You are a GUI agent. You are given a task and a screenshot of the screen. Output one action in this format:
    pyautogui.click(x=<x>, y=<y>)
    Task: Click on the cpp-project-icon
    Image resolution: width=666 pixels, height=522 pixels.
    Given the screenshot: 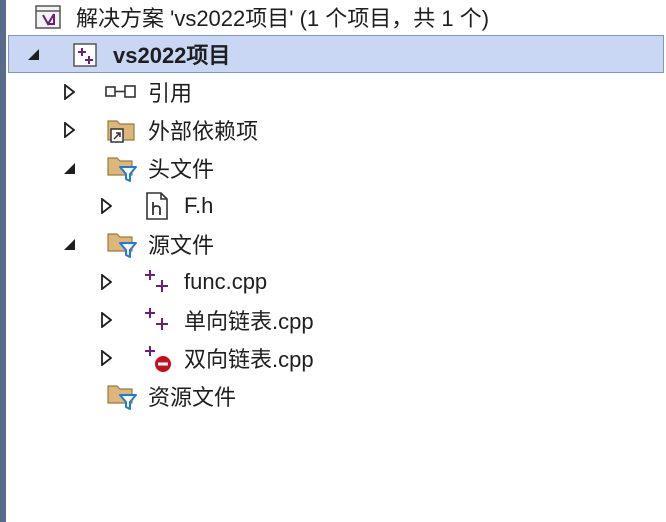 What is the action you would take?
    pyautogui.click(x=85, y=55)
    